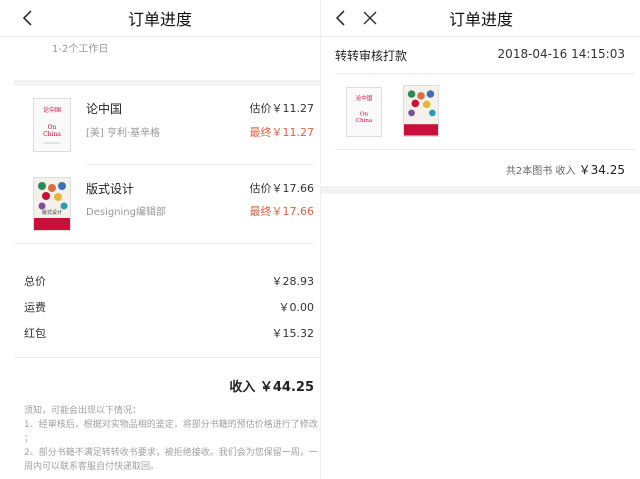 The image size is (640, 479). Describe the element at coordinates (52, 212) in the screenshot. I see `cover-cn-title: 版式设计` at that location.